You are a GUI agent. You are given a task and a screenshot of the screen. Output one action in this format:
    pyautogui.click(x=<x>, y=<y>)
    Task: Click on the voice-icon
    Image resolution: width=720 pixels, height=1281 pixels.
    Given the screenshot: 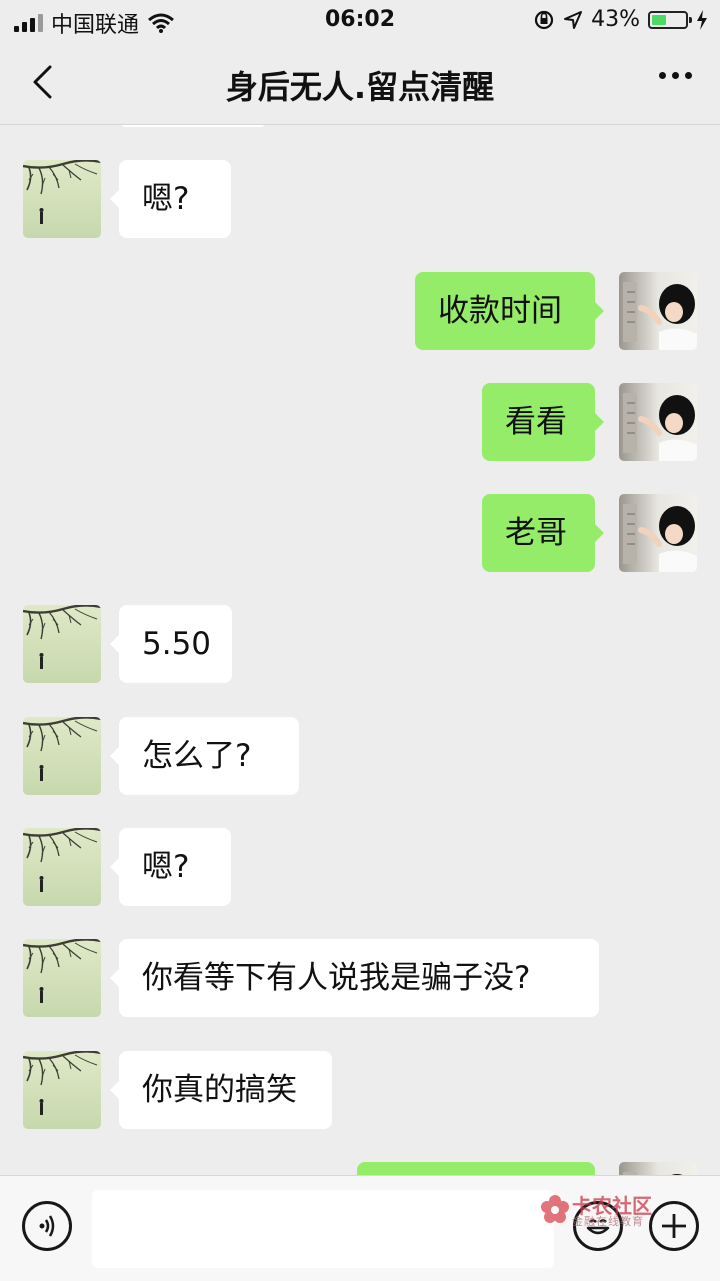 What is the action you would take?
    pyautogui.click(x=47, y=1226)
    